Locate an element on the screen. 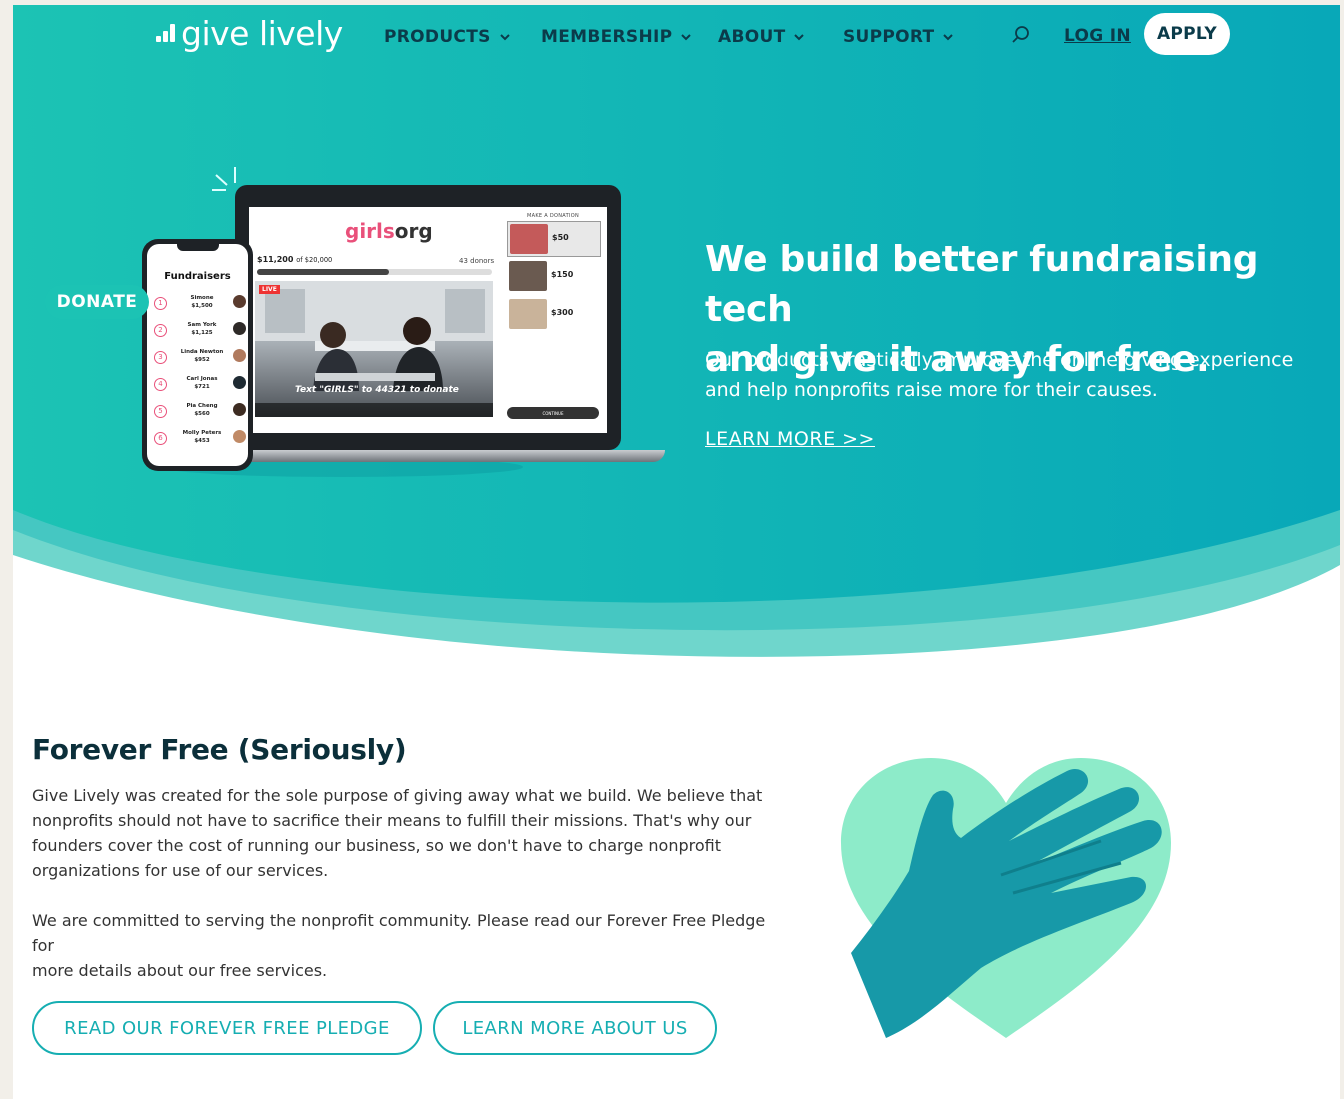 The height and width of the screenshot is (1099, 1344). fundraiser-row: 6 Molly Peters $453 is located at coordinates (198, 439).